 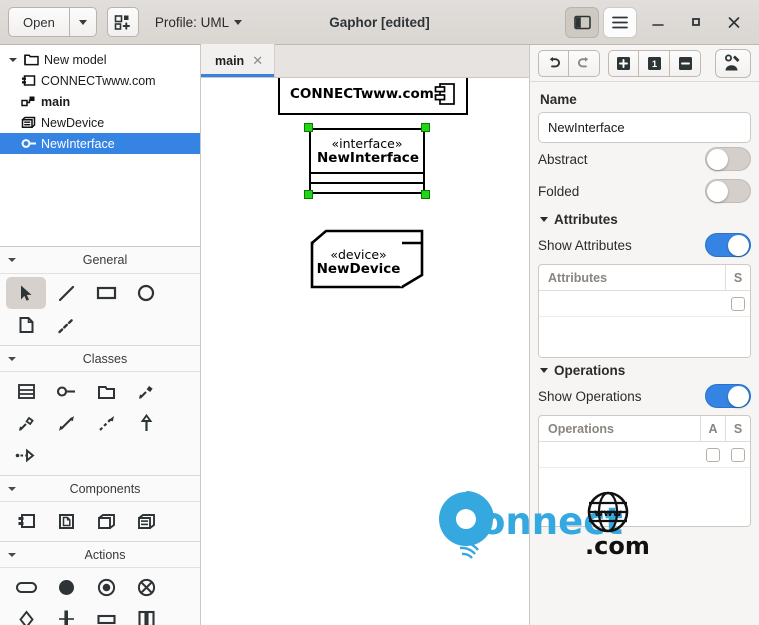 What do you see at coordinates (367, 259) in the screenshot?
I see `diagram-device-node: «device» NewDevice` at bounding box center [367, 259].